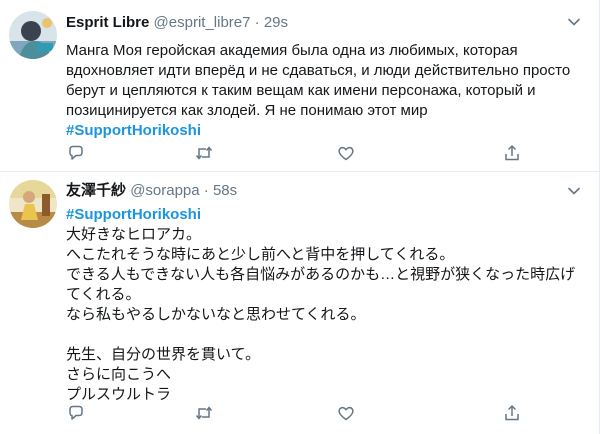 The image size is (600, 434). What do you see at coordinates (134, 234) in the screenshot?
I see `tweet-text-line: 大好きなヒロアカ。` at bounding box center [134, 234].